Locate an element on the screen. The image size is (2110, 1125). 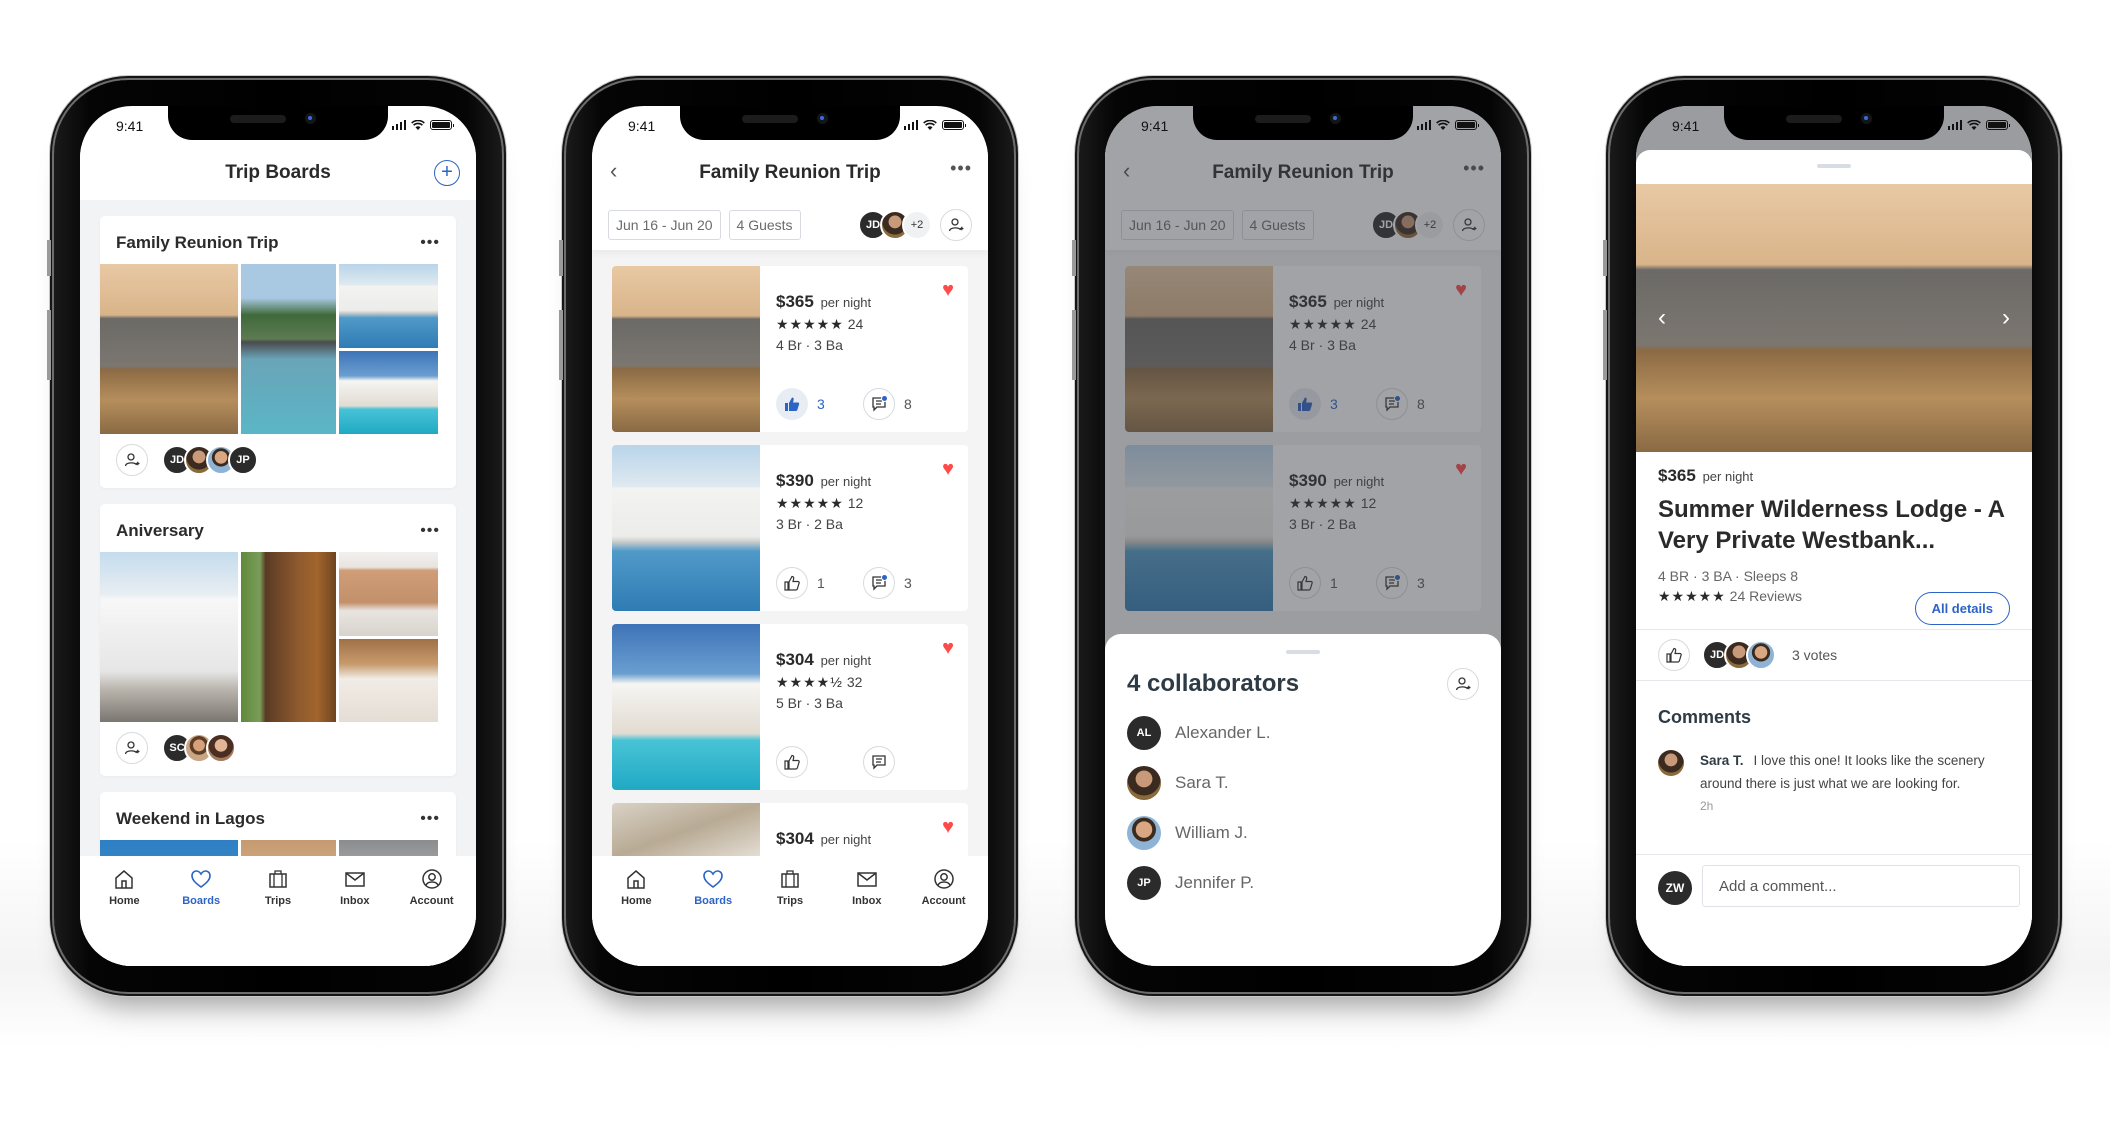
collaborator-item: JP Jennifer P. is located at coordinates (1303, 883).